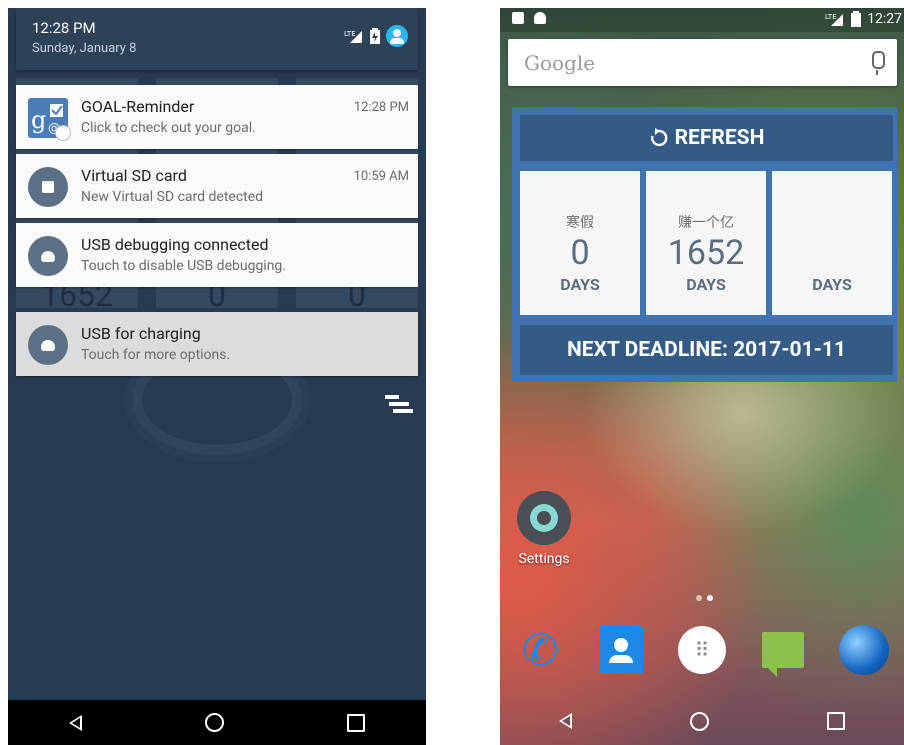  I want to click on messenger-icon, so click(783, 650).